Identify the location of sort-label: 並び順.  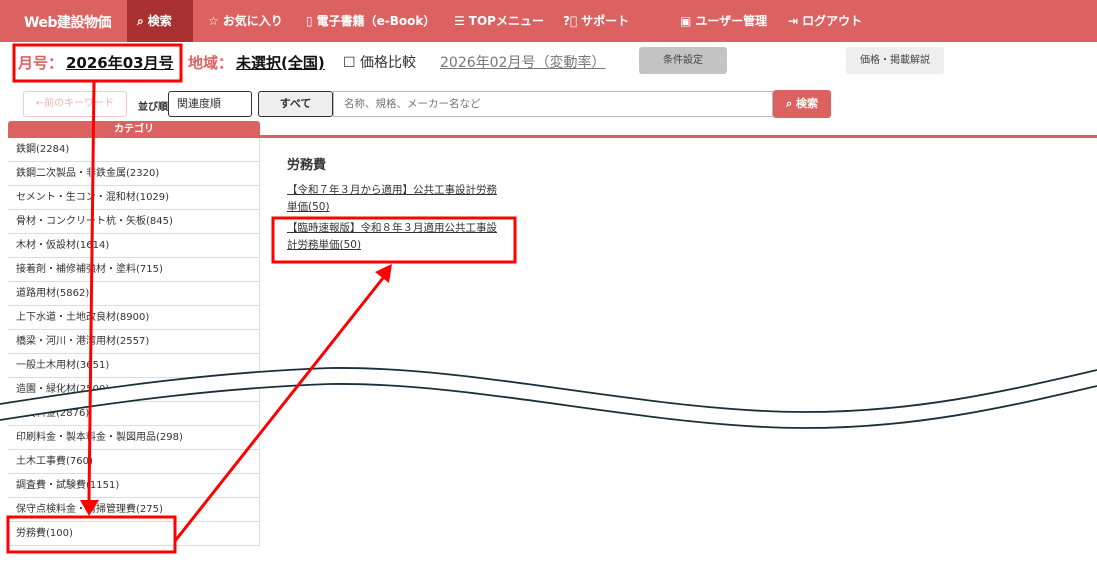
(153, 107).